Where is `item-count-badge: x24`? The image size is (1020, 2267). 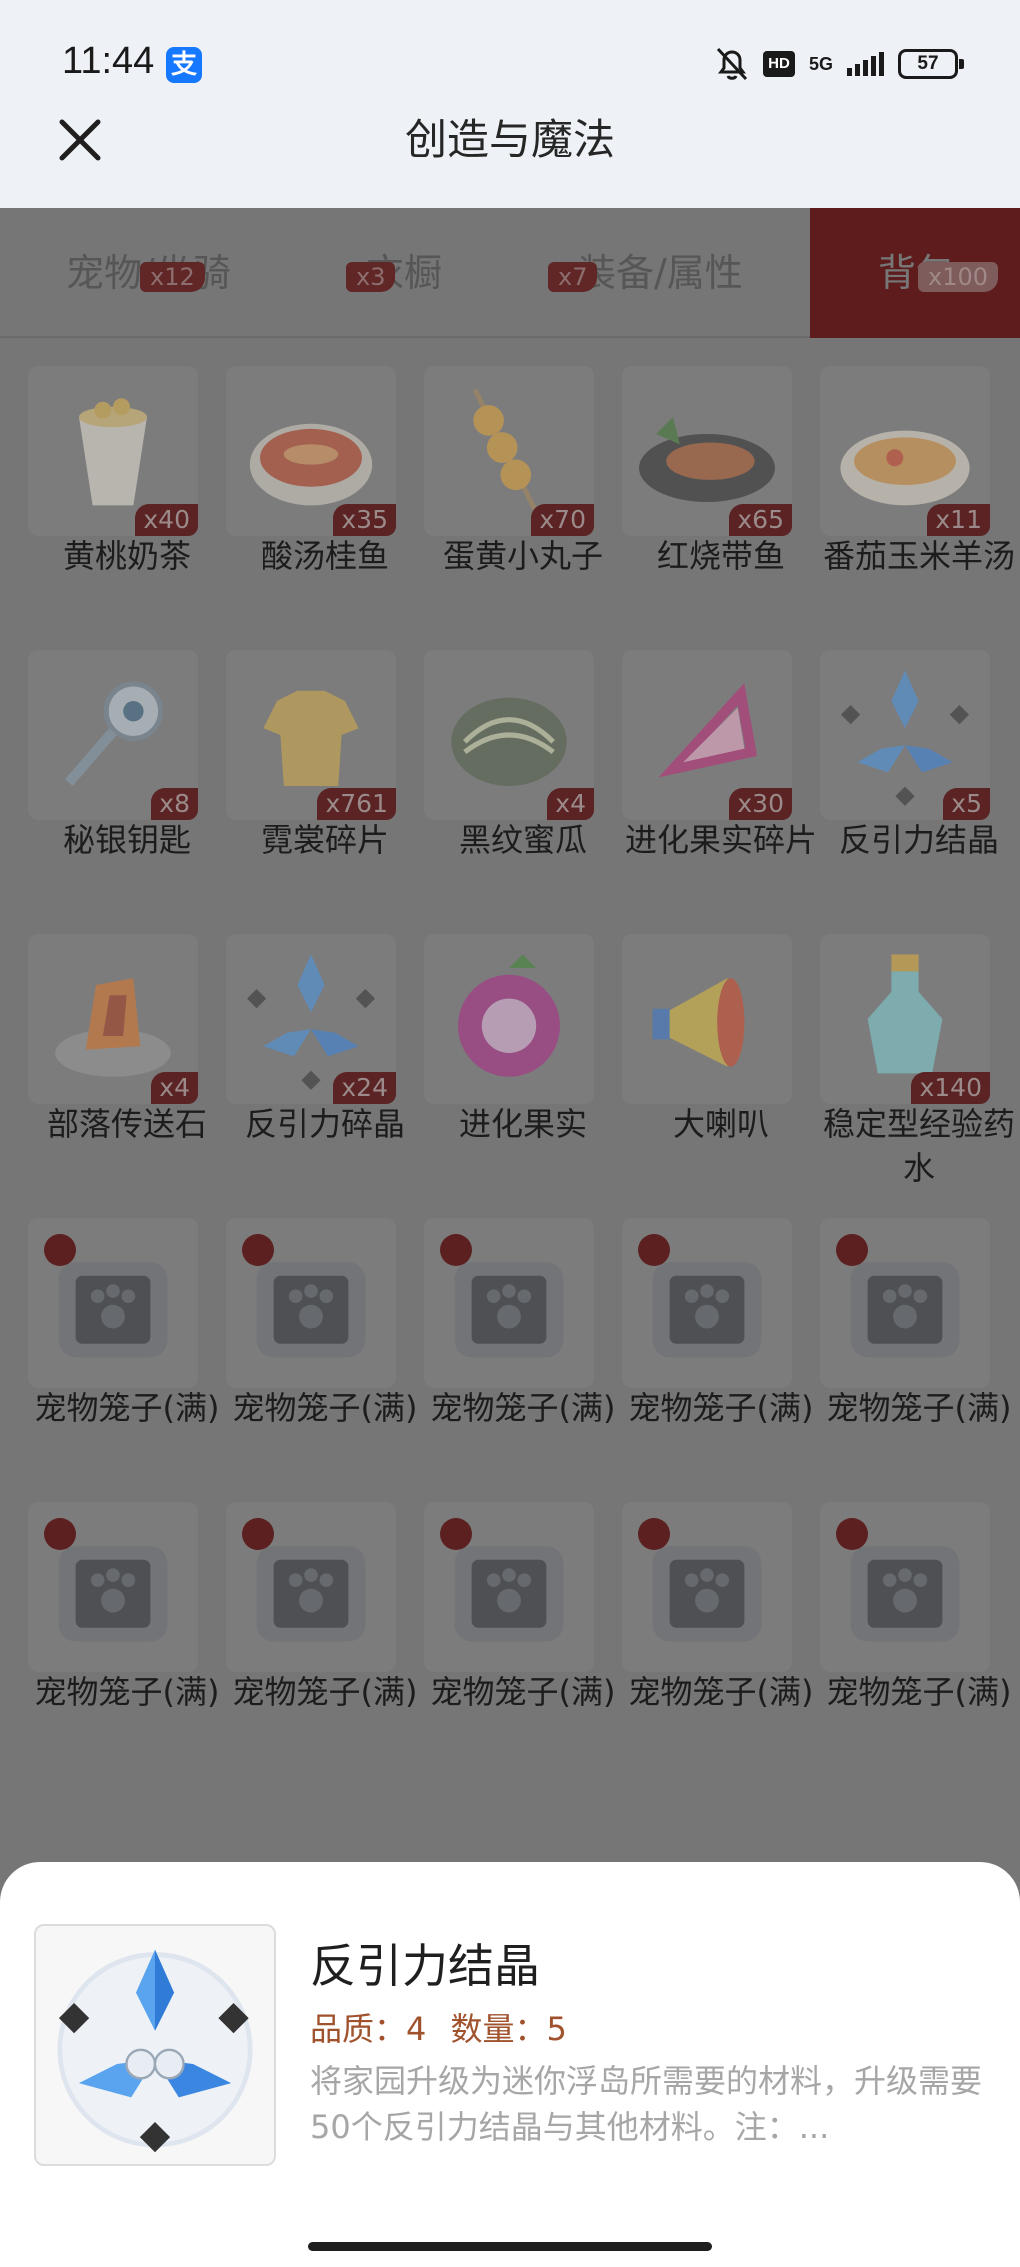
item-count-badge: x24 is located at coordinates (364, 1088).